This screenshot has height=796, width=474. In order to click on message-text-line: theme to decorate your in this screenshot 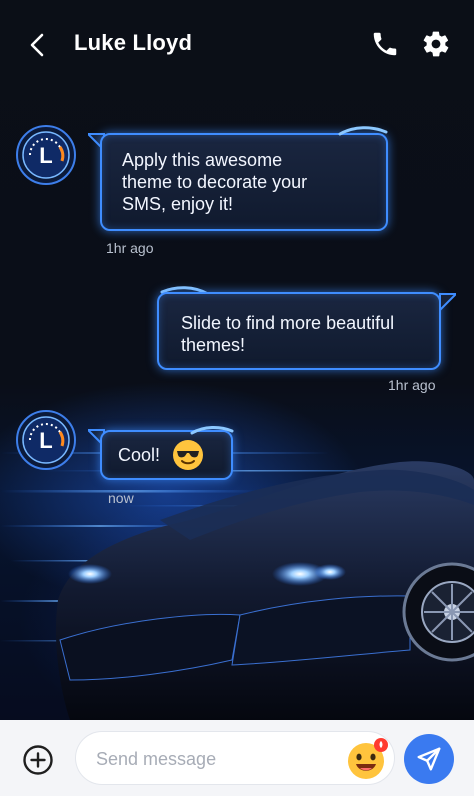, I will do `click(215, 182)`.